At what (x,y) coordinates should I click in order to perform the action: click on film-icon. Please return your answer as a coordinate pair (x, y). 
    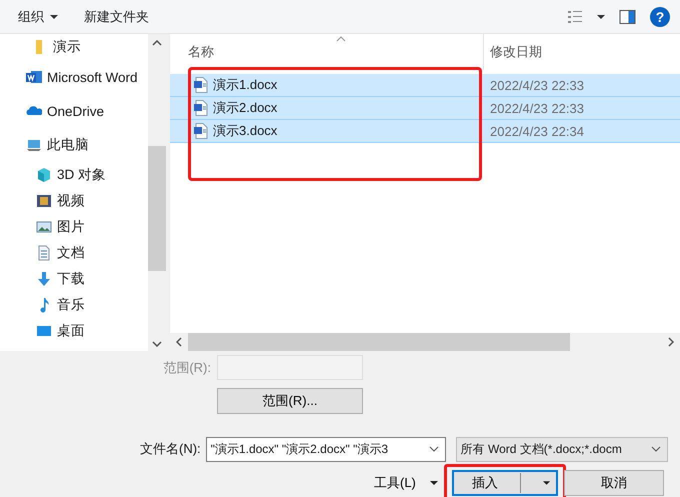
    Looking at the image, I should click on (44, 201).